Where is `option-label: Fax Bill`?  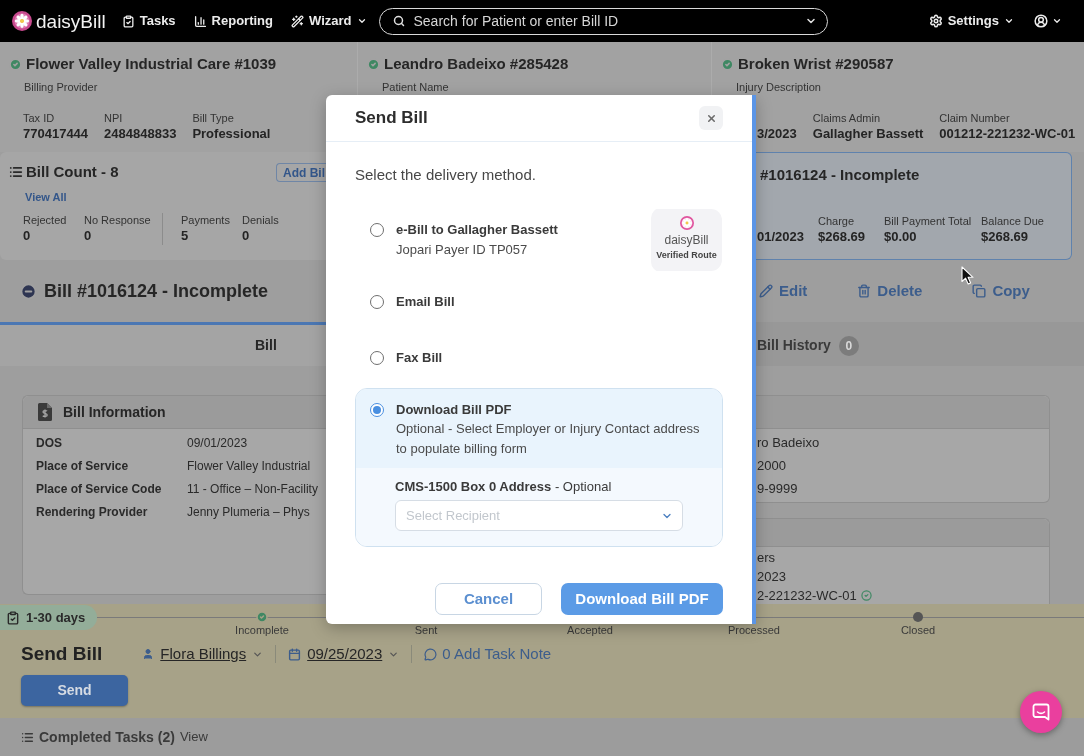 option-label: Fax Bill is located at coordinates (419, 357).